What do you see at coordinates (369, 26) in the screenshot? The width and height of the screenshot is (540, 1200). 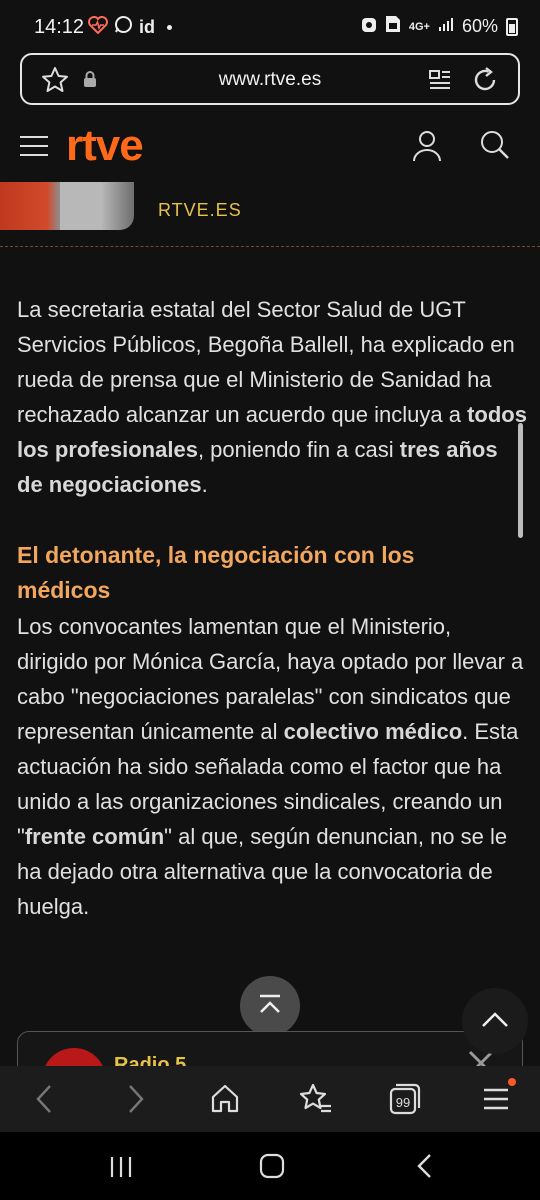 I see `alarm-icon` at bounding box center [369, 26].